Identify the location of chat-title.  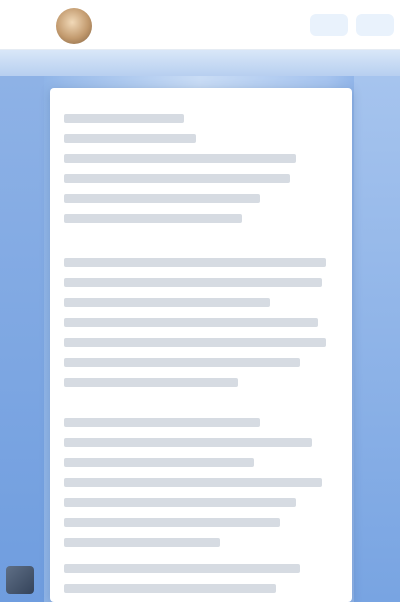
(179, 24).